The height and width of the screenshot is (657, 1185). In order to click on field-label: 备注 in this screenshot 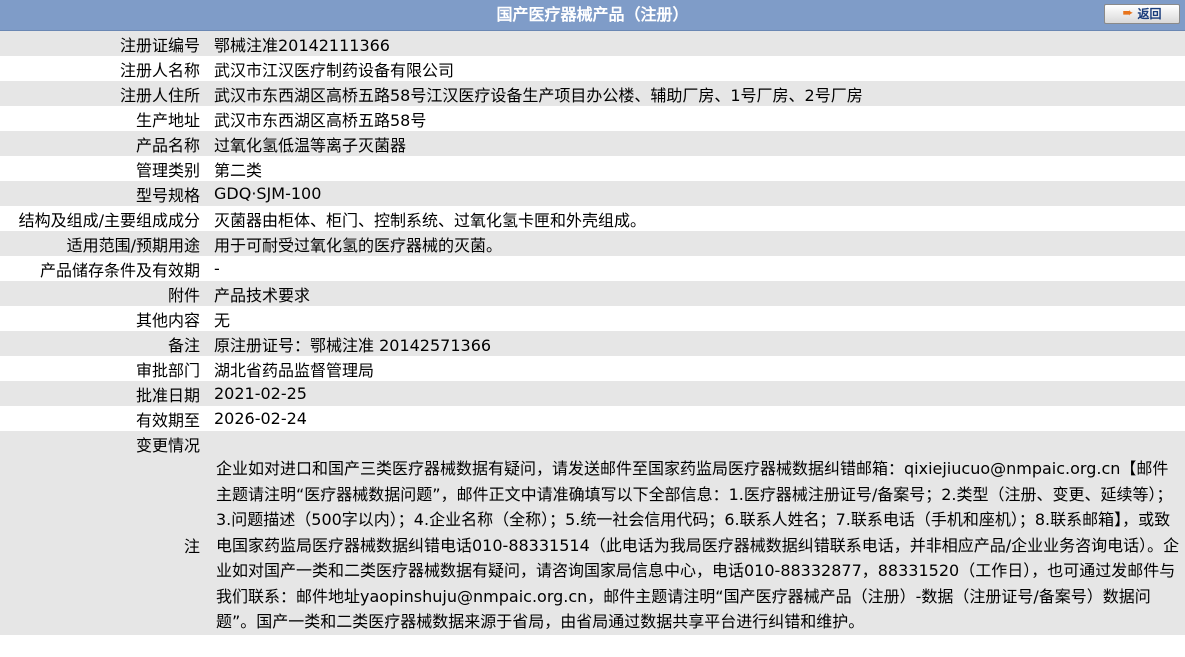, I will do `click(183, 345)`.